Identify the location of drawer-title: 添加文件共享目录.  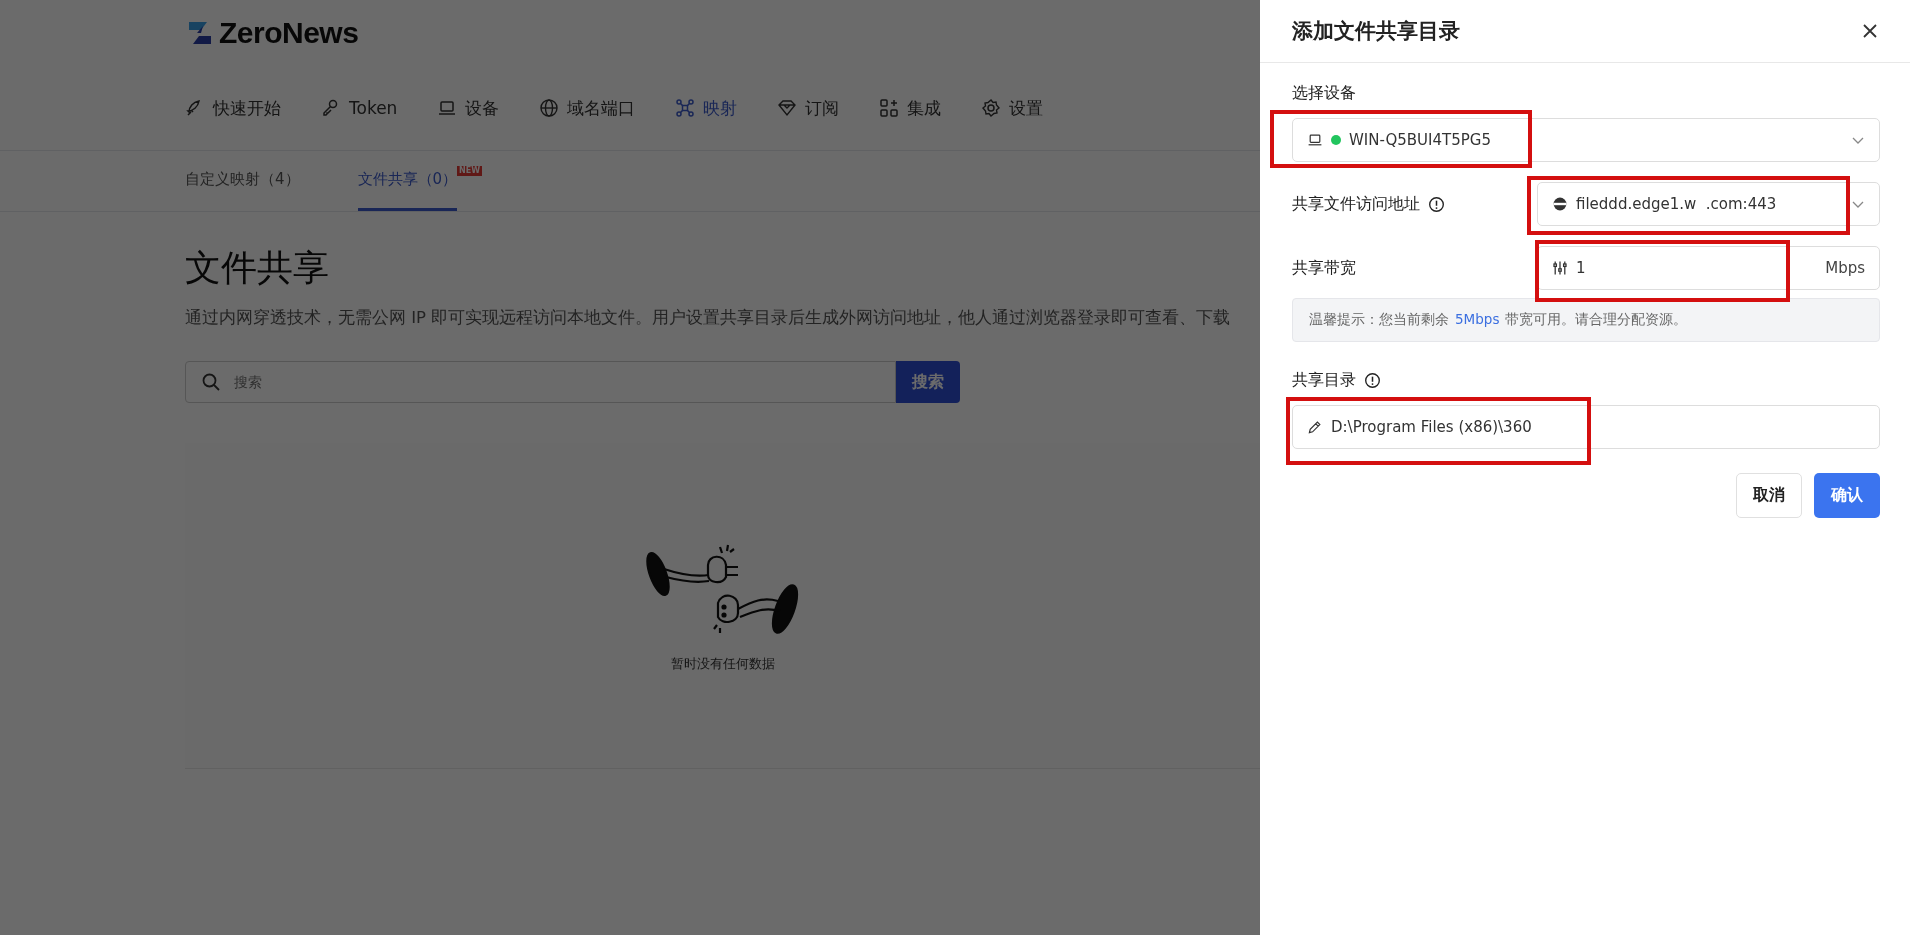
(1376, 31).